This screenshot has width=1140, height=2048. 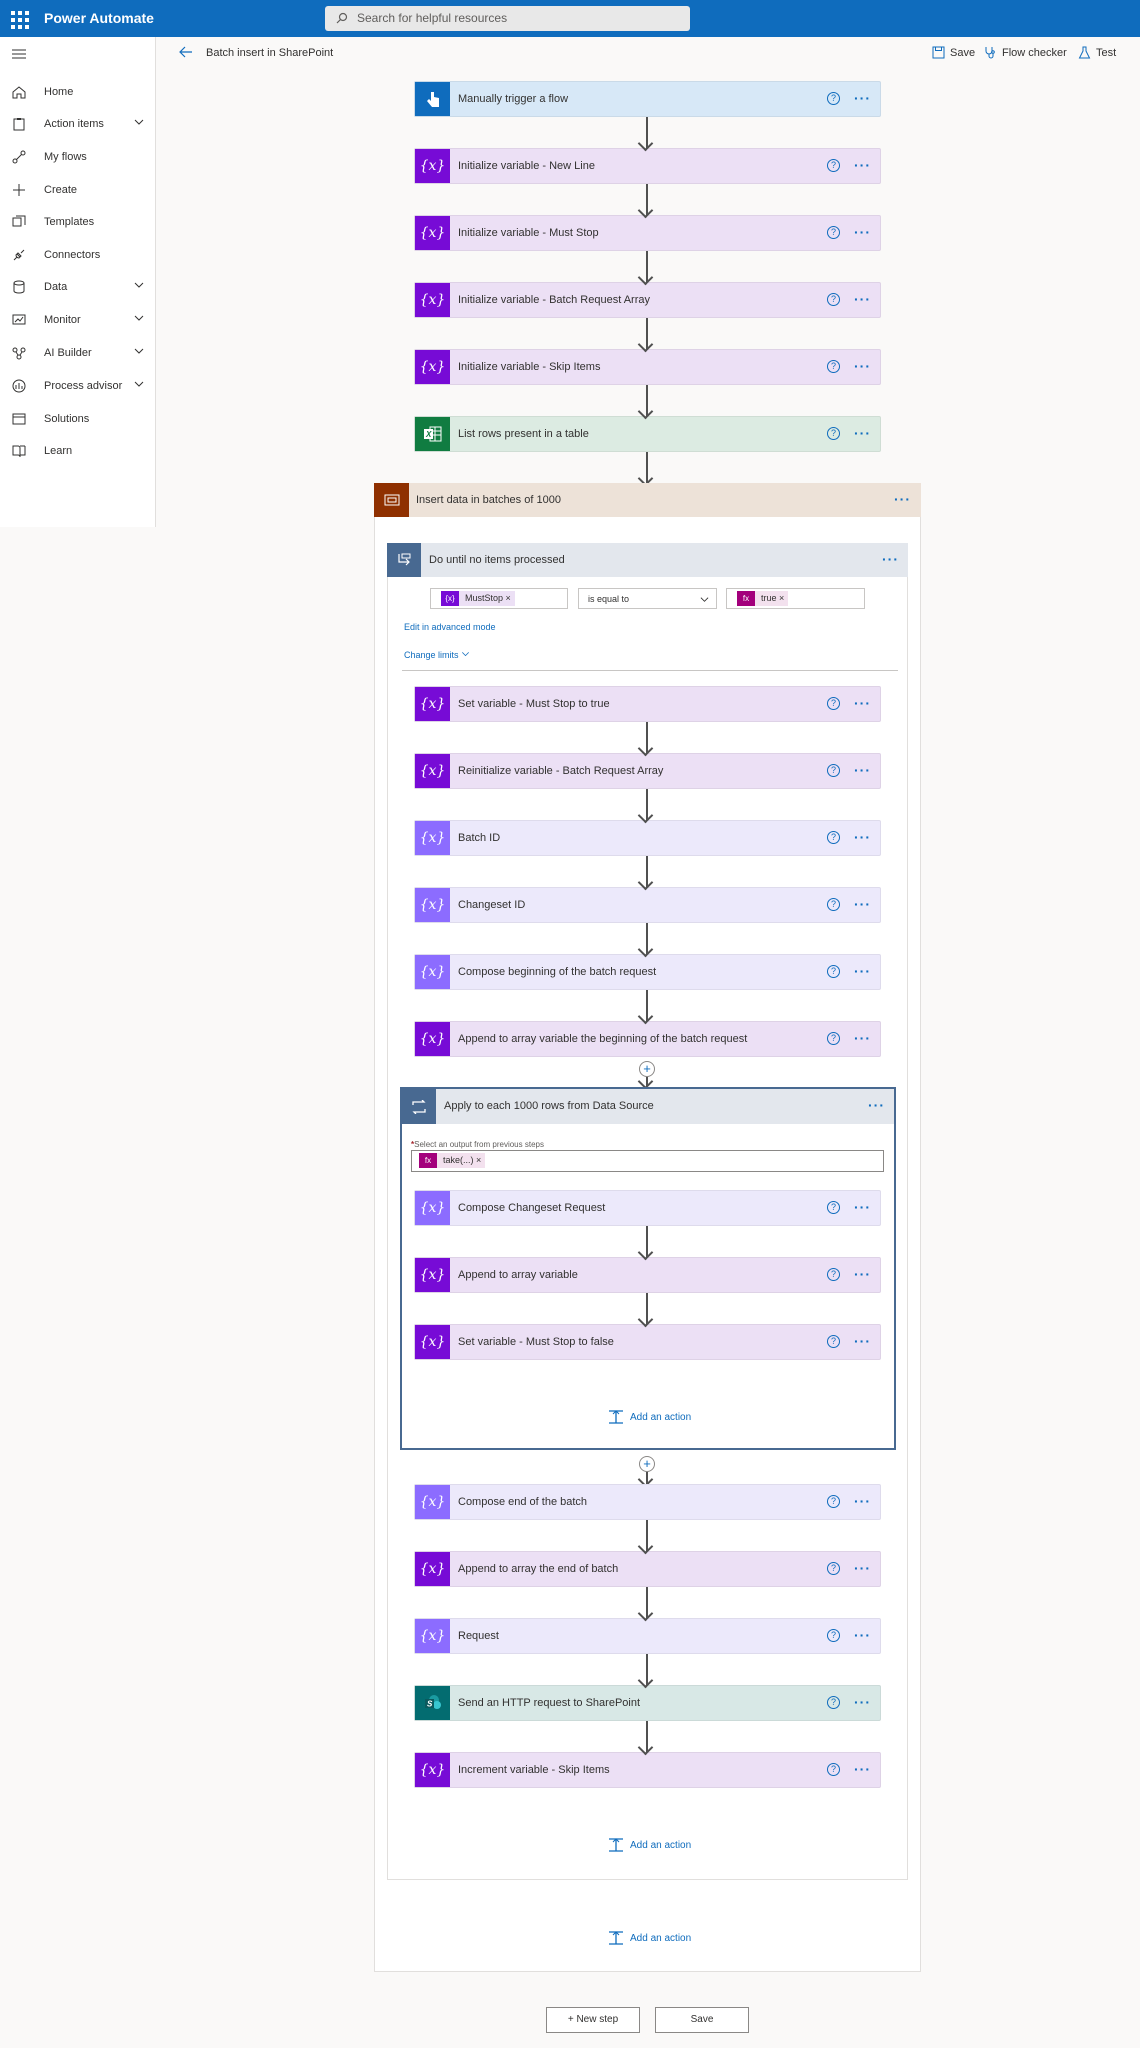 What do you see at coordinates (647, 500) in the screenshot?
I see `scope-header: Insert data in batches of 1000 ···` at bounding box center [647, 500].